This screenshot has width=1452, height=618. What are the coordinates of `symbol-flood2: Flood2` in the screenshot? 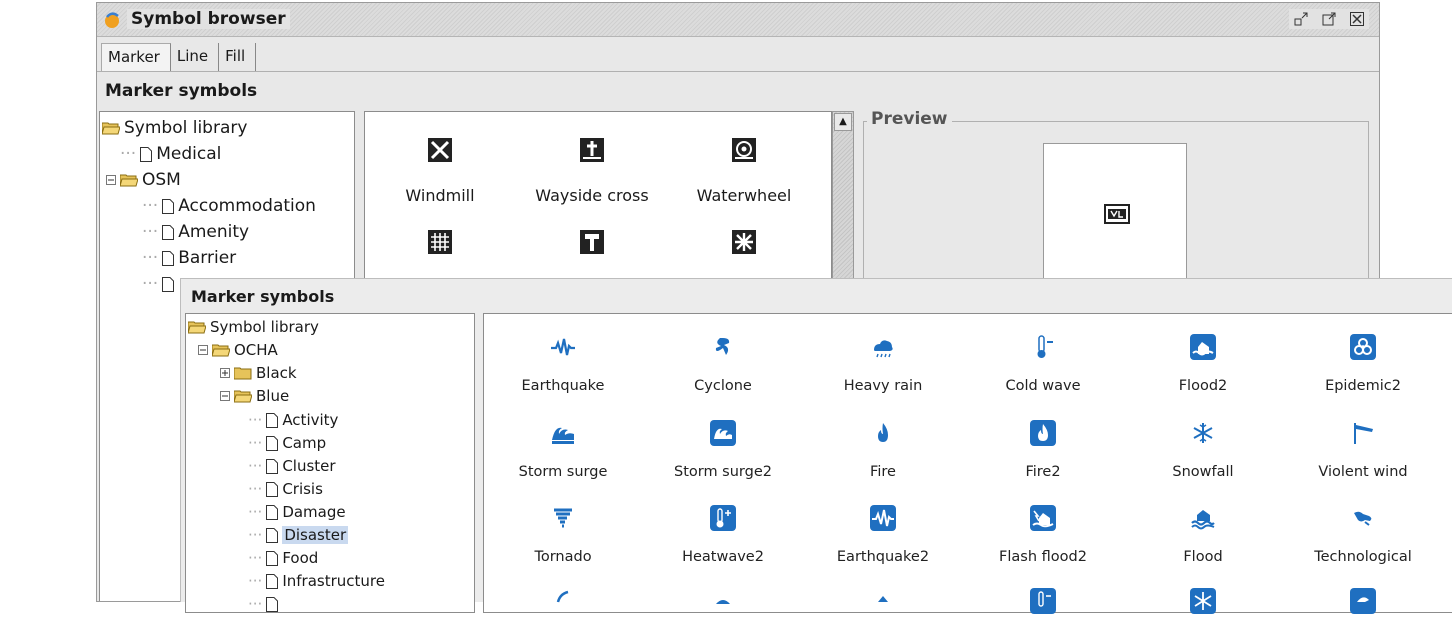 It's located at (1203, 364).